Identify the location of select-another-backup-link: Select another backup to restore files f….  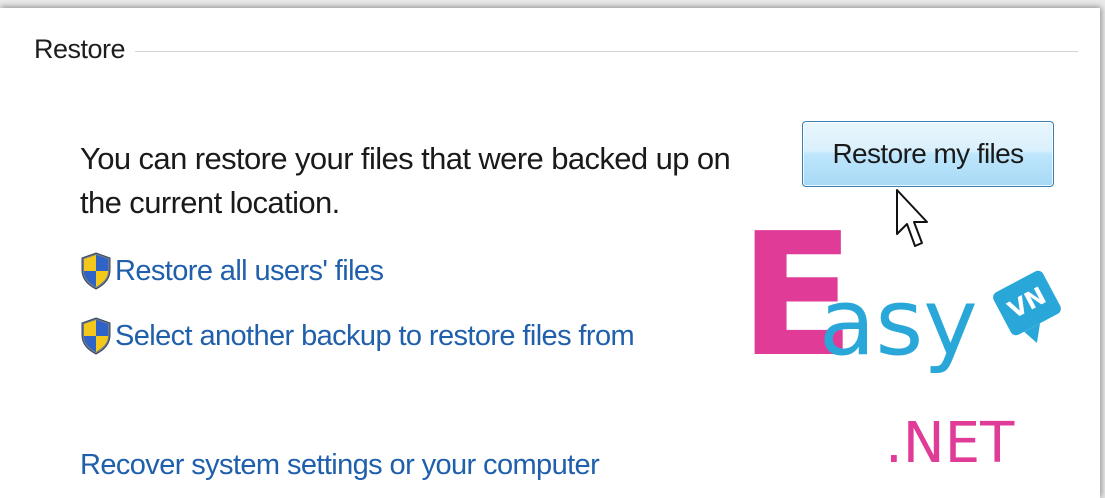
(357, 336).